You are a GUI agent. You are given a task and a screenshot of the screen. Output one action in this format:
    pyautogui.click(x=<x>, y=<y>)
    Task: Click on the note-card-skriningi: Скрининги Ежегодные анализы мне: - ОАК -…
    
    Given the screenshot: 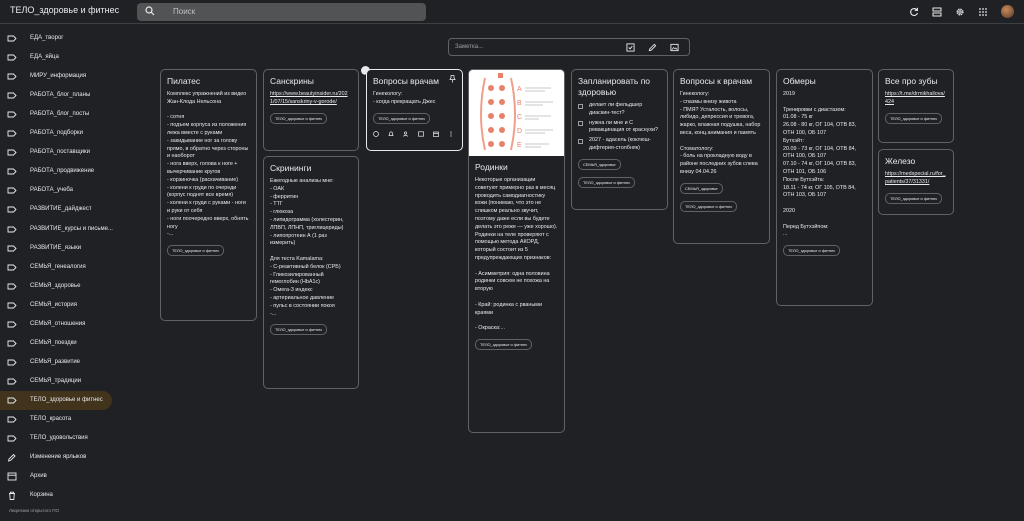 What is the action you would take?
    pyautogui.click(x=311, y=272)
    